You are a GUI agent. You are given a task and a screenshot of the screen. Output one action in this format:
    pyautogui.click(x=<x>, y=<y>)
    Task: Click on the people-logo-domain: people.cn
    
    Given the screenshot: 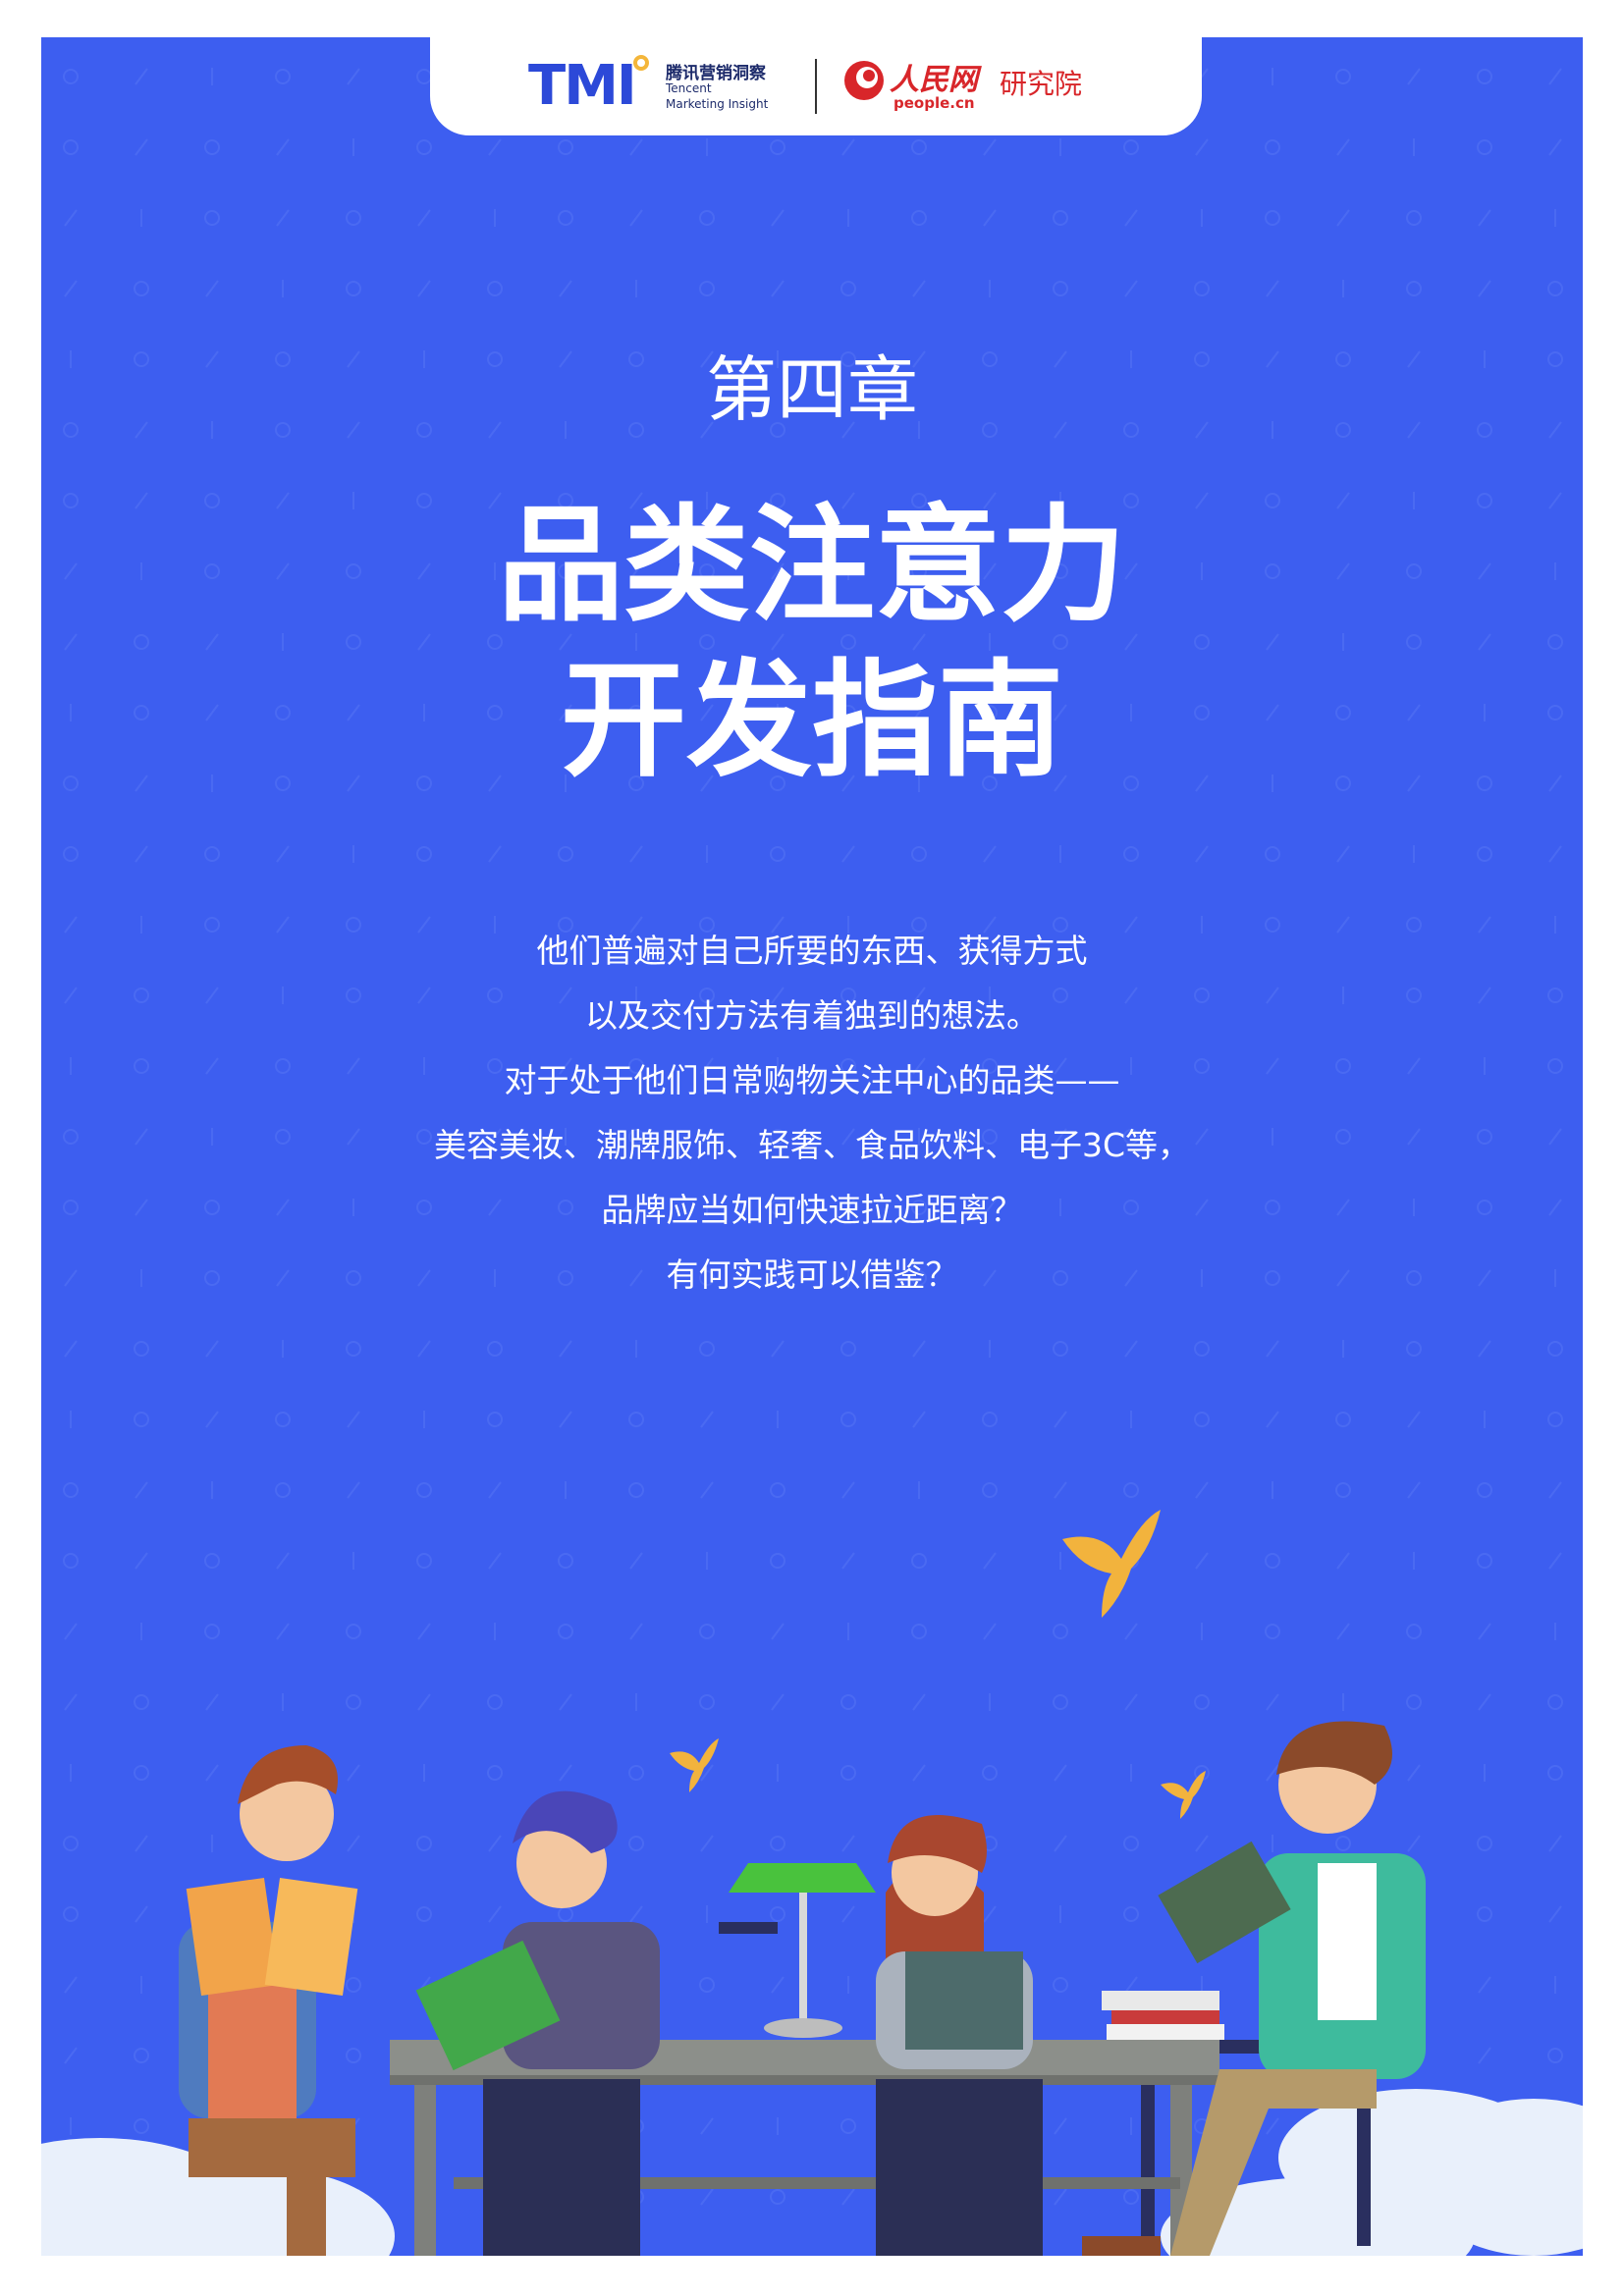 What is the action you would take?
    pyautogui.click(x=934, y=103)
    